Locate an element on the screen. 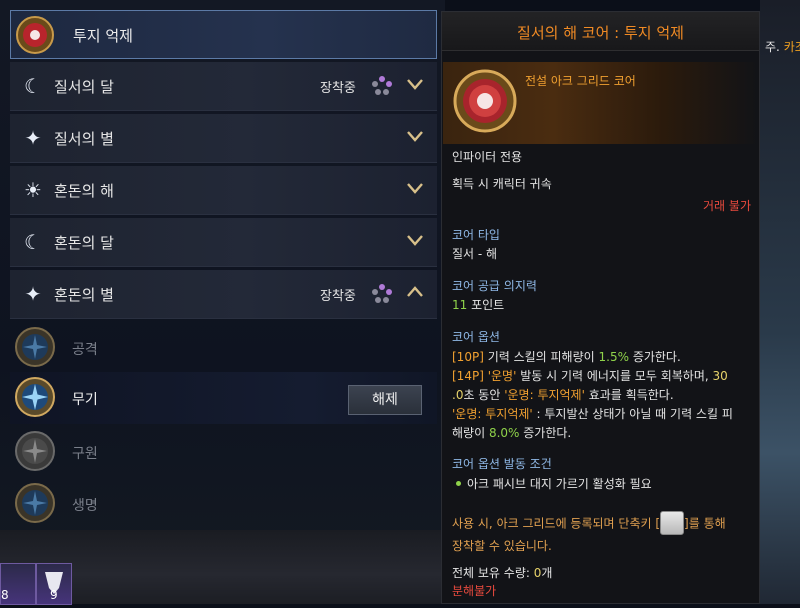 The image size is (800, 608). usage-line-1: 사용 시, 아크 그리드에 등록되며 단축키 []를 통해 is located at coordinates (589, 523).